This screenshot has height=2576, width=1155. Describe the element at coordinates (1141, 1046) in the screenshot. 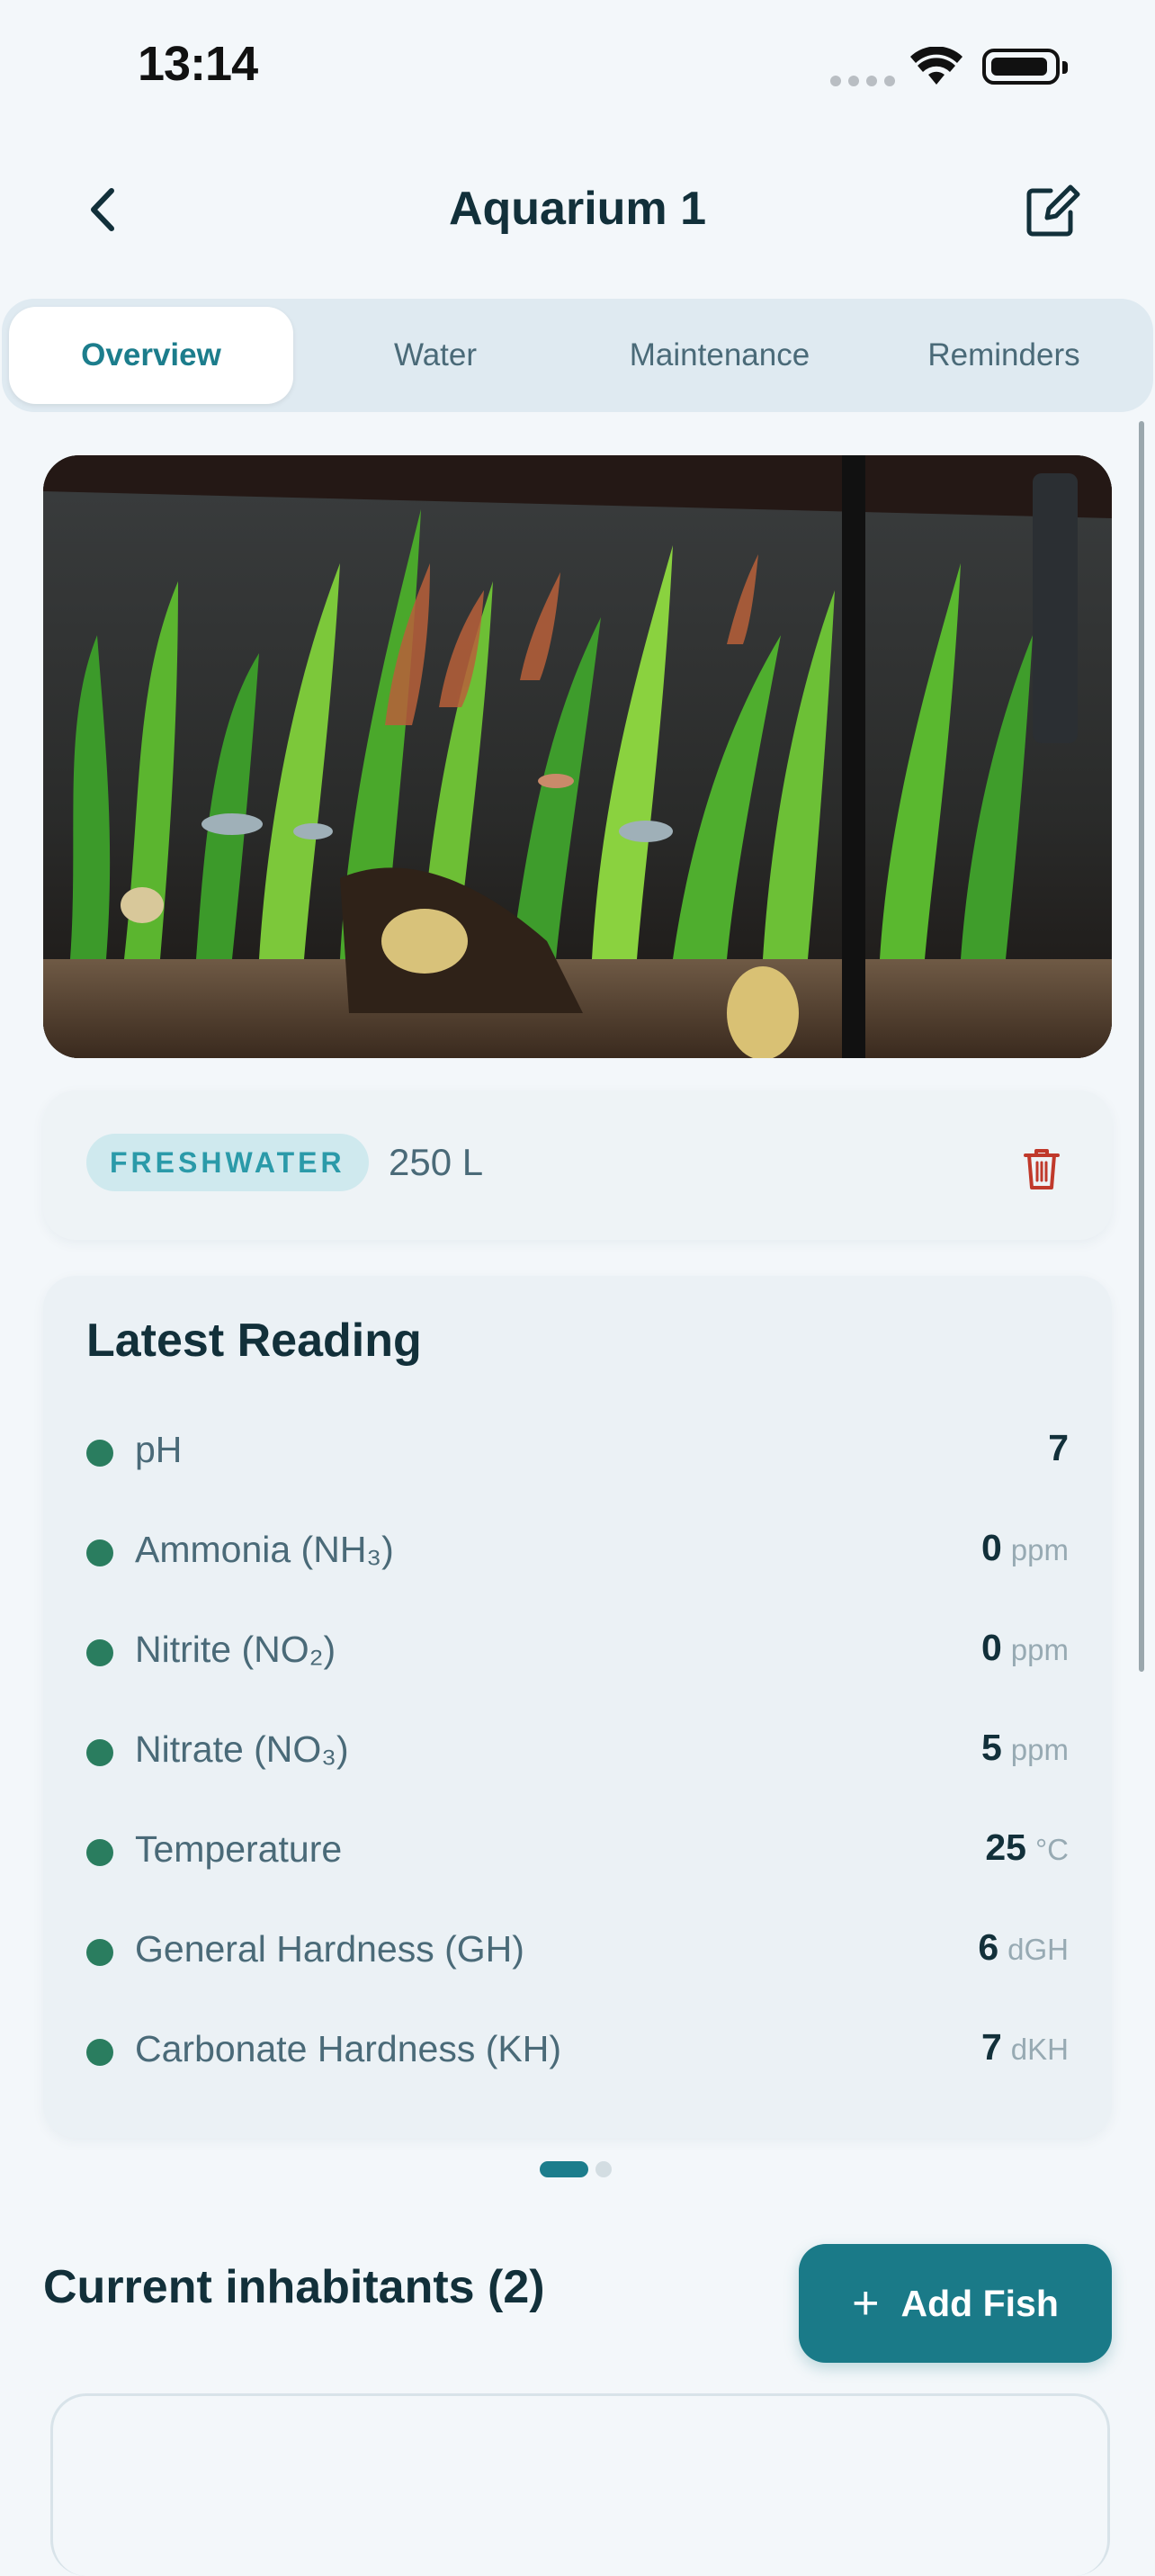

I see `scroll-indicator` at that location.